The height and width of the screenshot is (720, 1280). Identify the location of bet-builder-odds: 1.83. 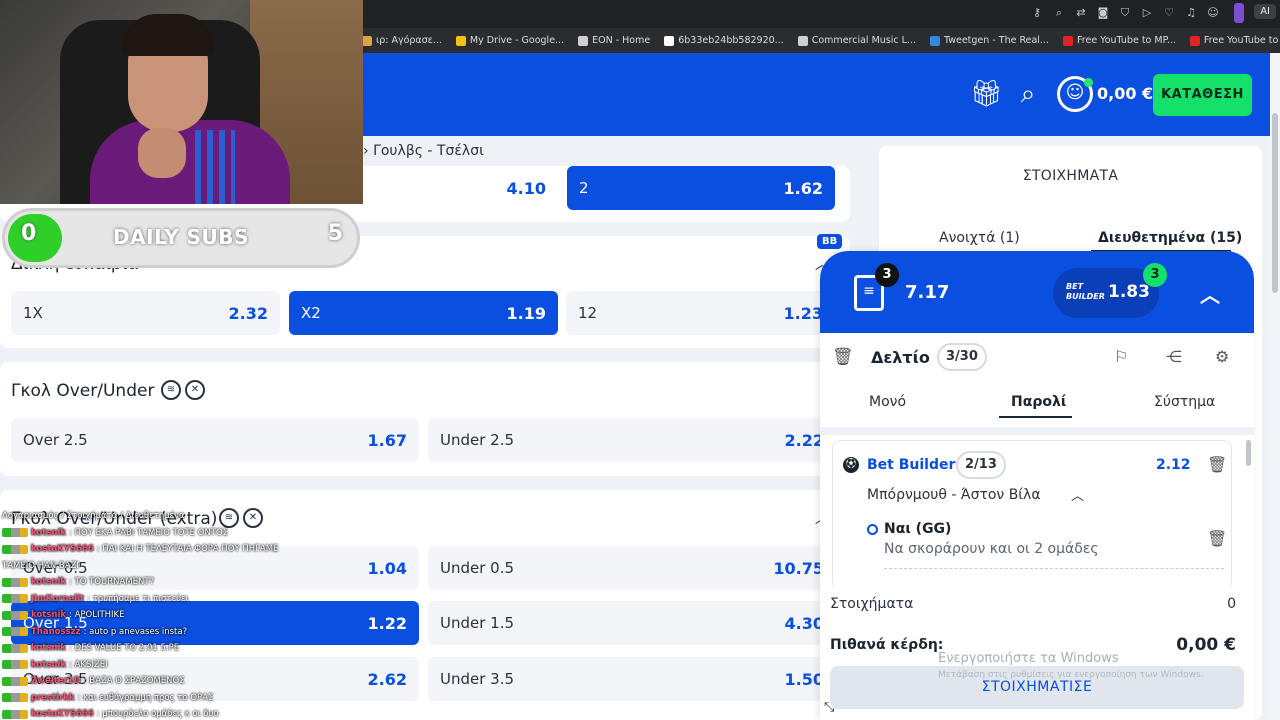
(1129, 292).